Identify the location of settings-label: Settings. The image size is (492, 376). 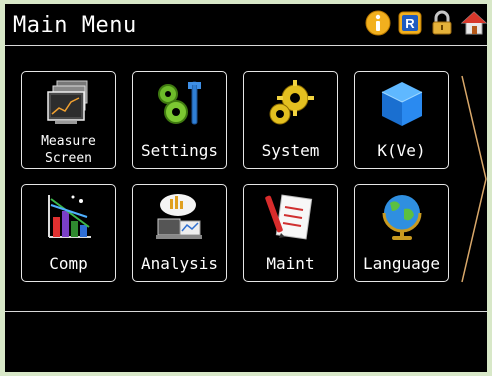
(179, 150).